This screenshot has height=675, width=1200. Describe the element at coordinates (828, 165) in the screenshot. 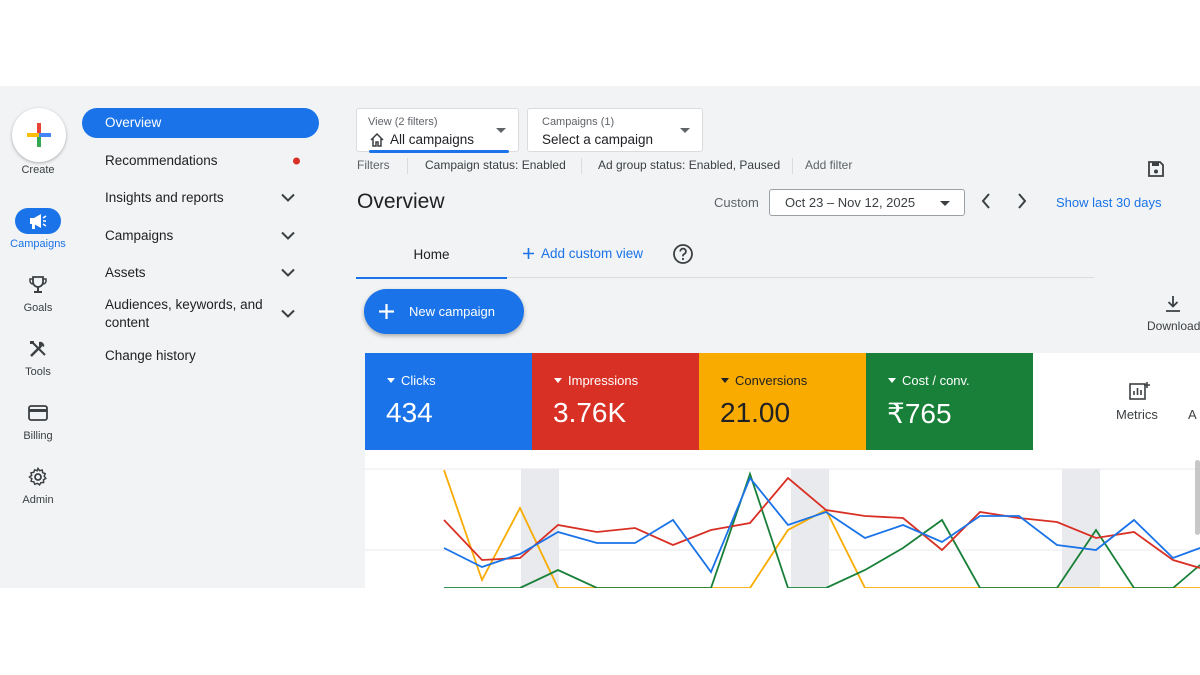

I see `add-filter-link: Add filter` at that location.